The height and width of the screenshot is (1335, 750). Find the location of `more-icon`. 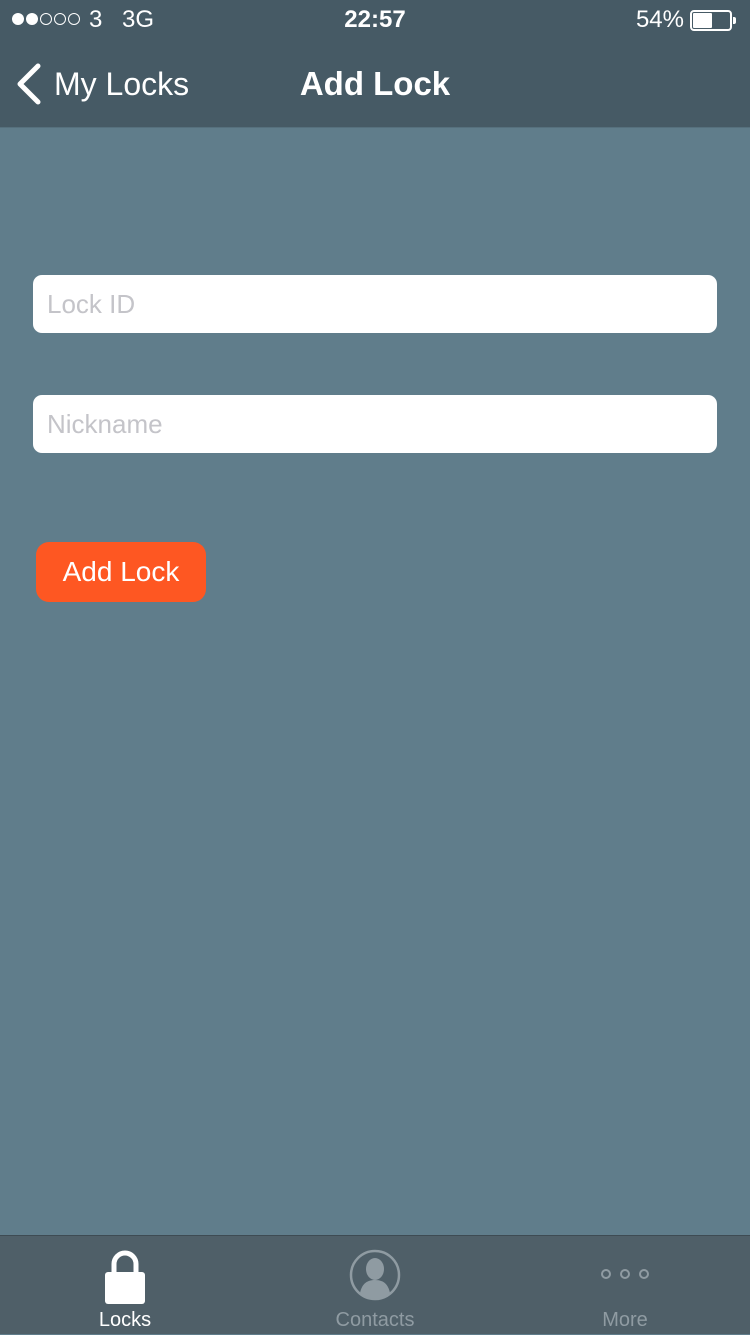

more-icon is located at coordinates (625, 1274).